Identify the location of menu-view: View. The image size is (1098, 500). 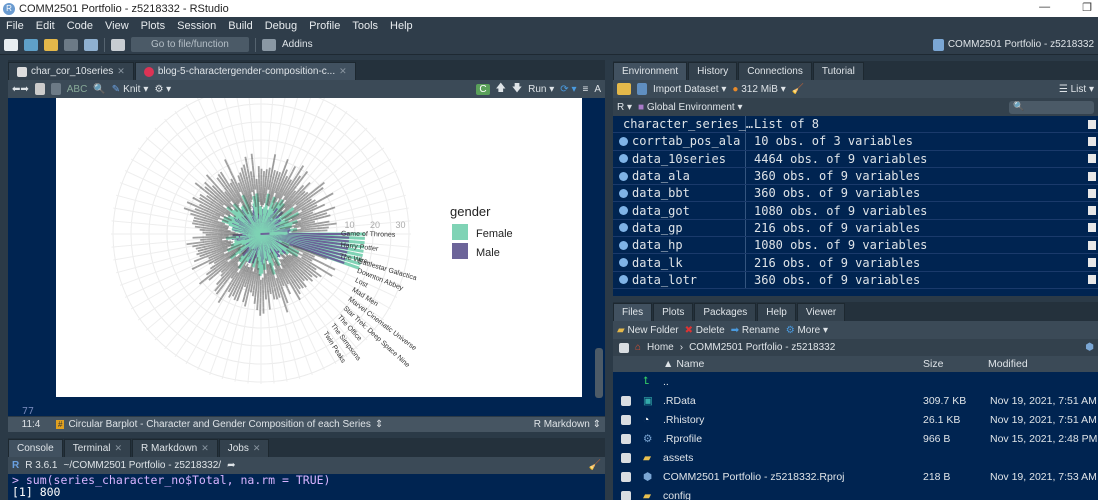
(117, 26).